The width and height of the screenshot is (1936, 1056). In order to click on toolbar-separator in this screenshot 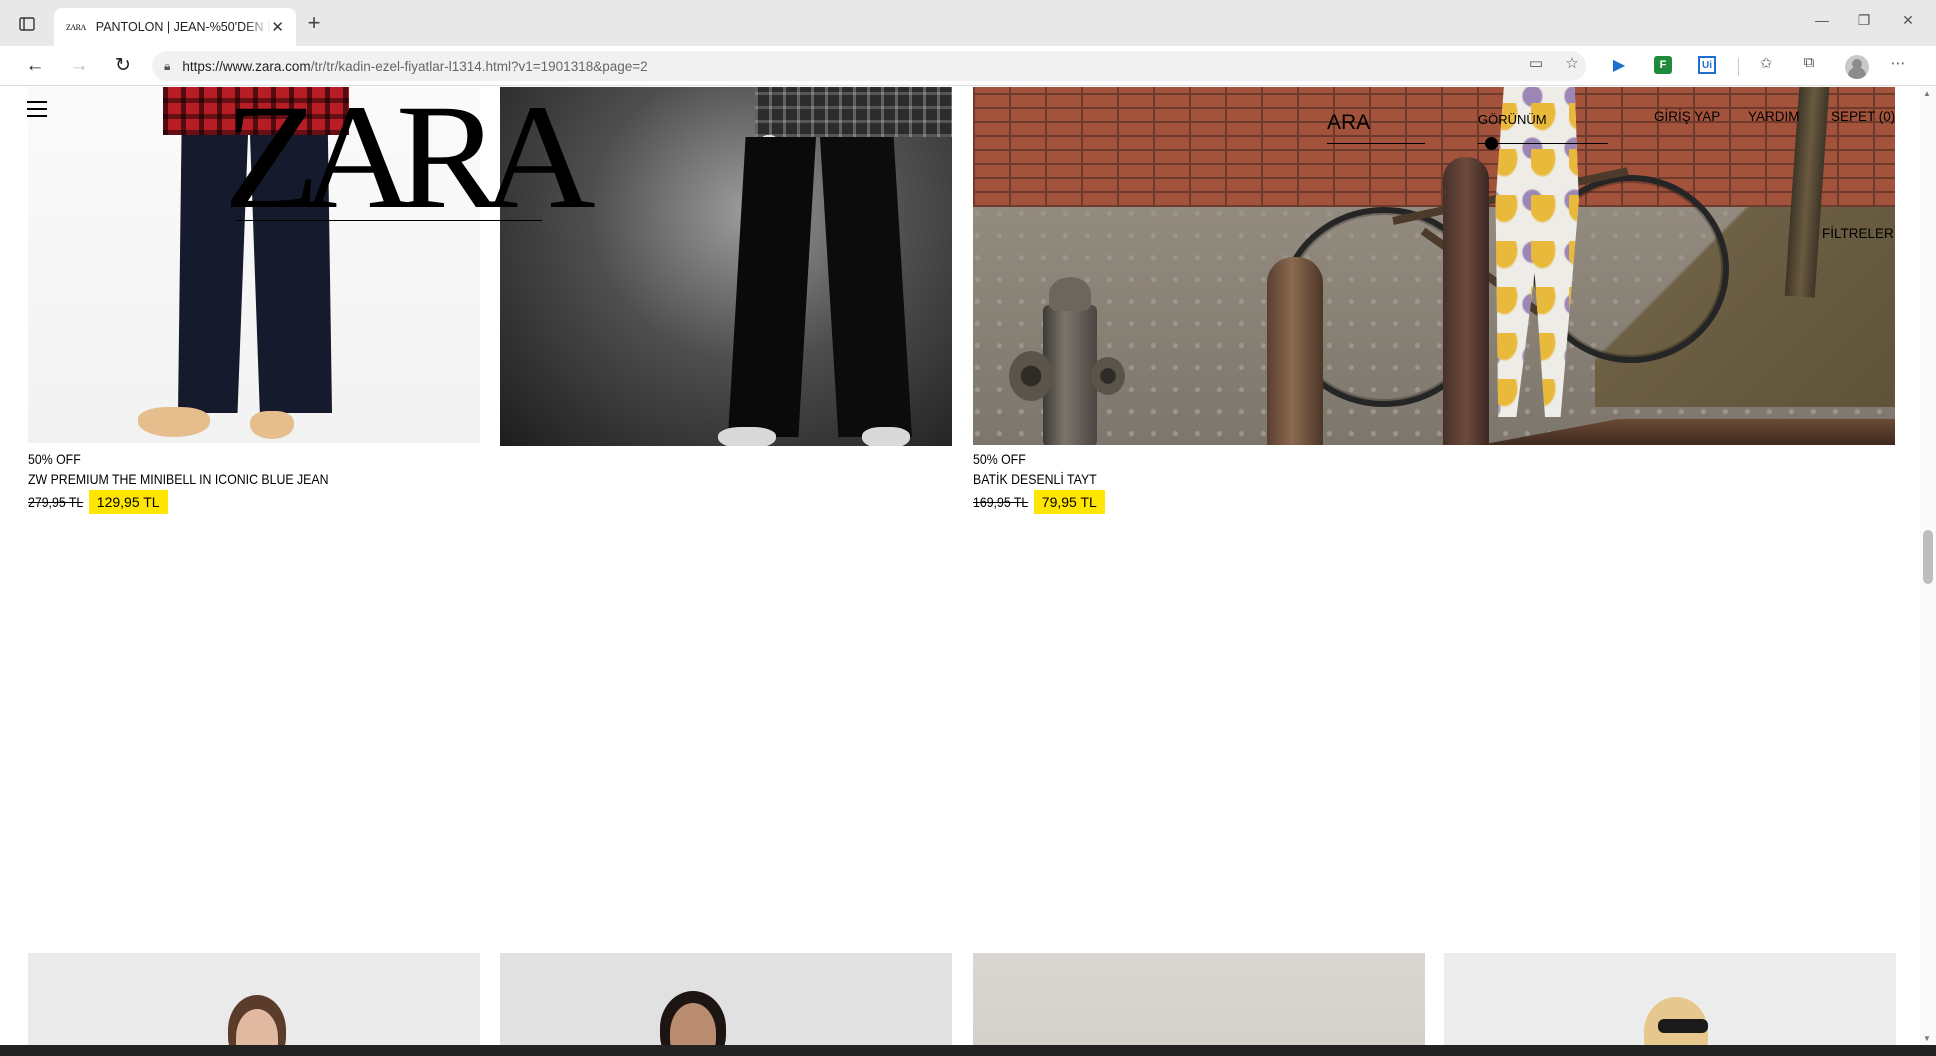, I will do `click(1738, 67)`.